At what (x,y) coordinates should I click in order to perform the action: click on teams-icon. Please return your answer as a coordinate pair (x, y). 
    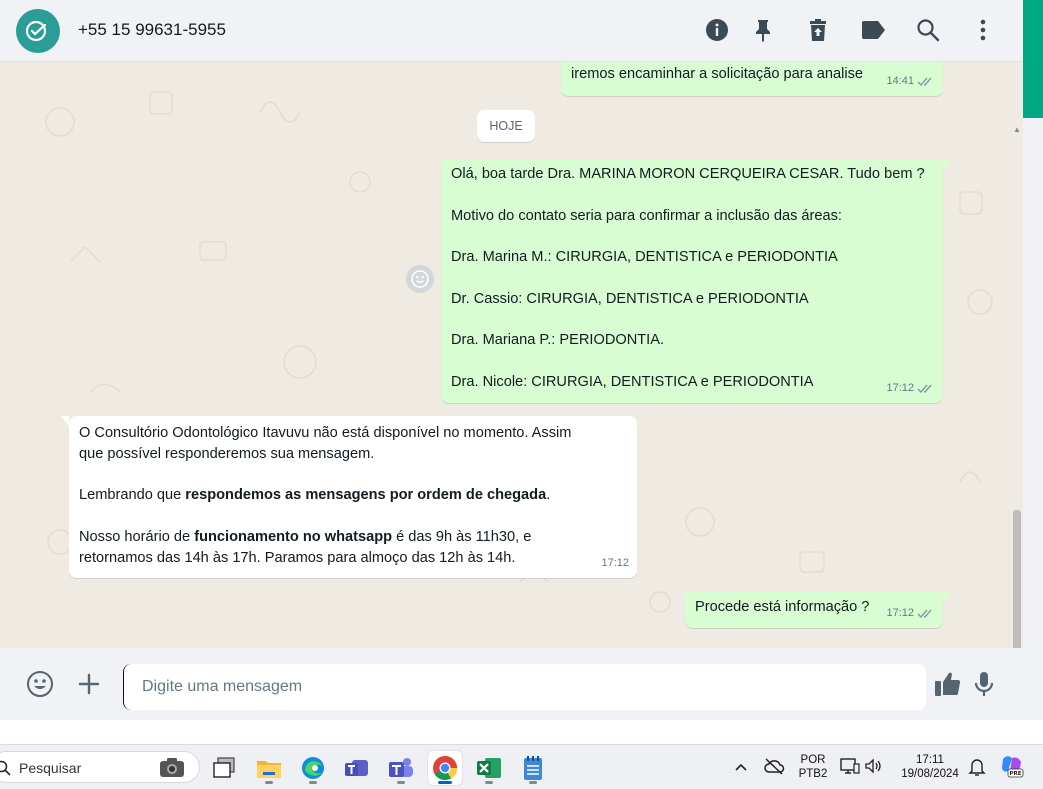
    Looking at the image, I should click on (401, 768).